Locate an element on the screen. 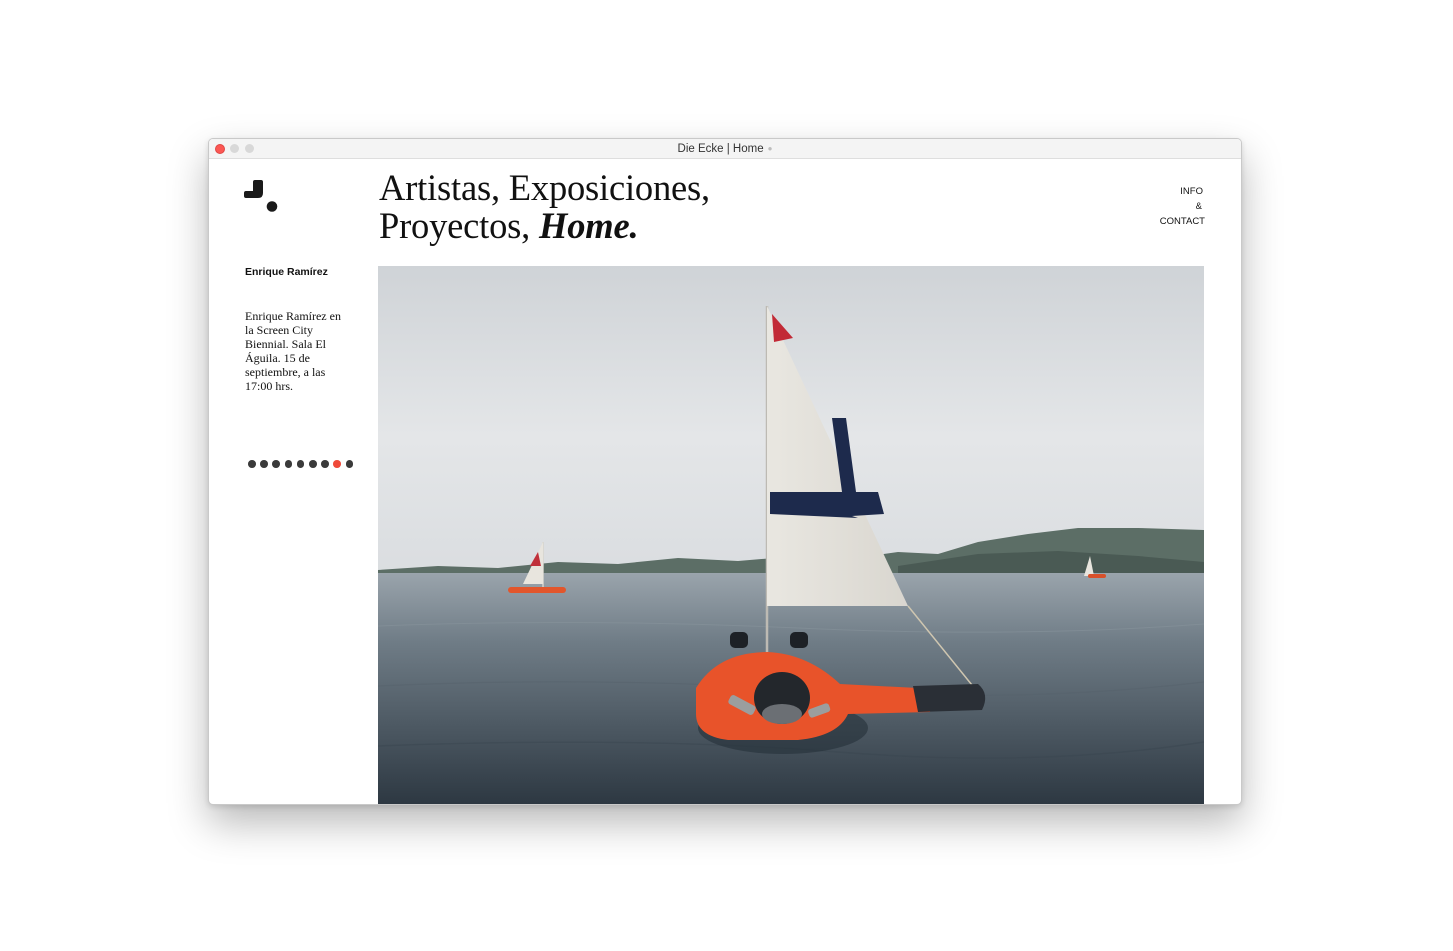 Image resolution: width=1453 pixels, height=951 pixels. page-headline: Artistas, Exposiciones, Proyectos, Home. is located at coordinates (544, 207).